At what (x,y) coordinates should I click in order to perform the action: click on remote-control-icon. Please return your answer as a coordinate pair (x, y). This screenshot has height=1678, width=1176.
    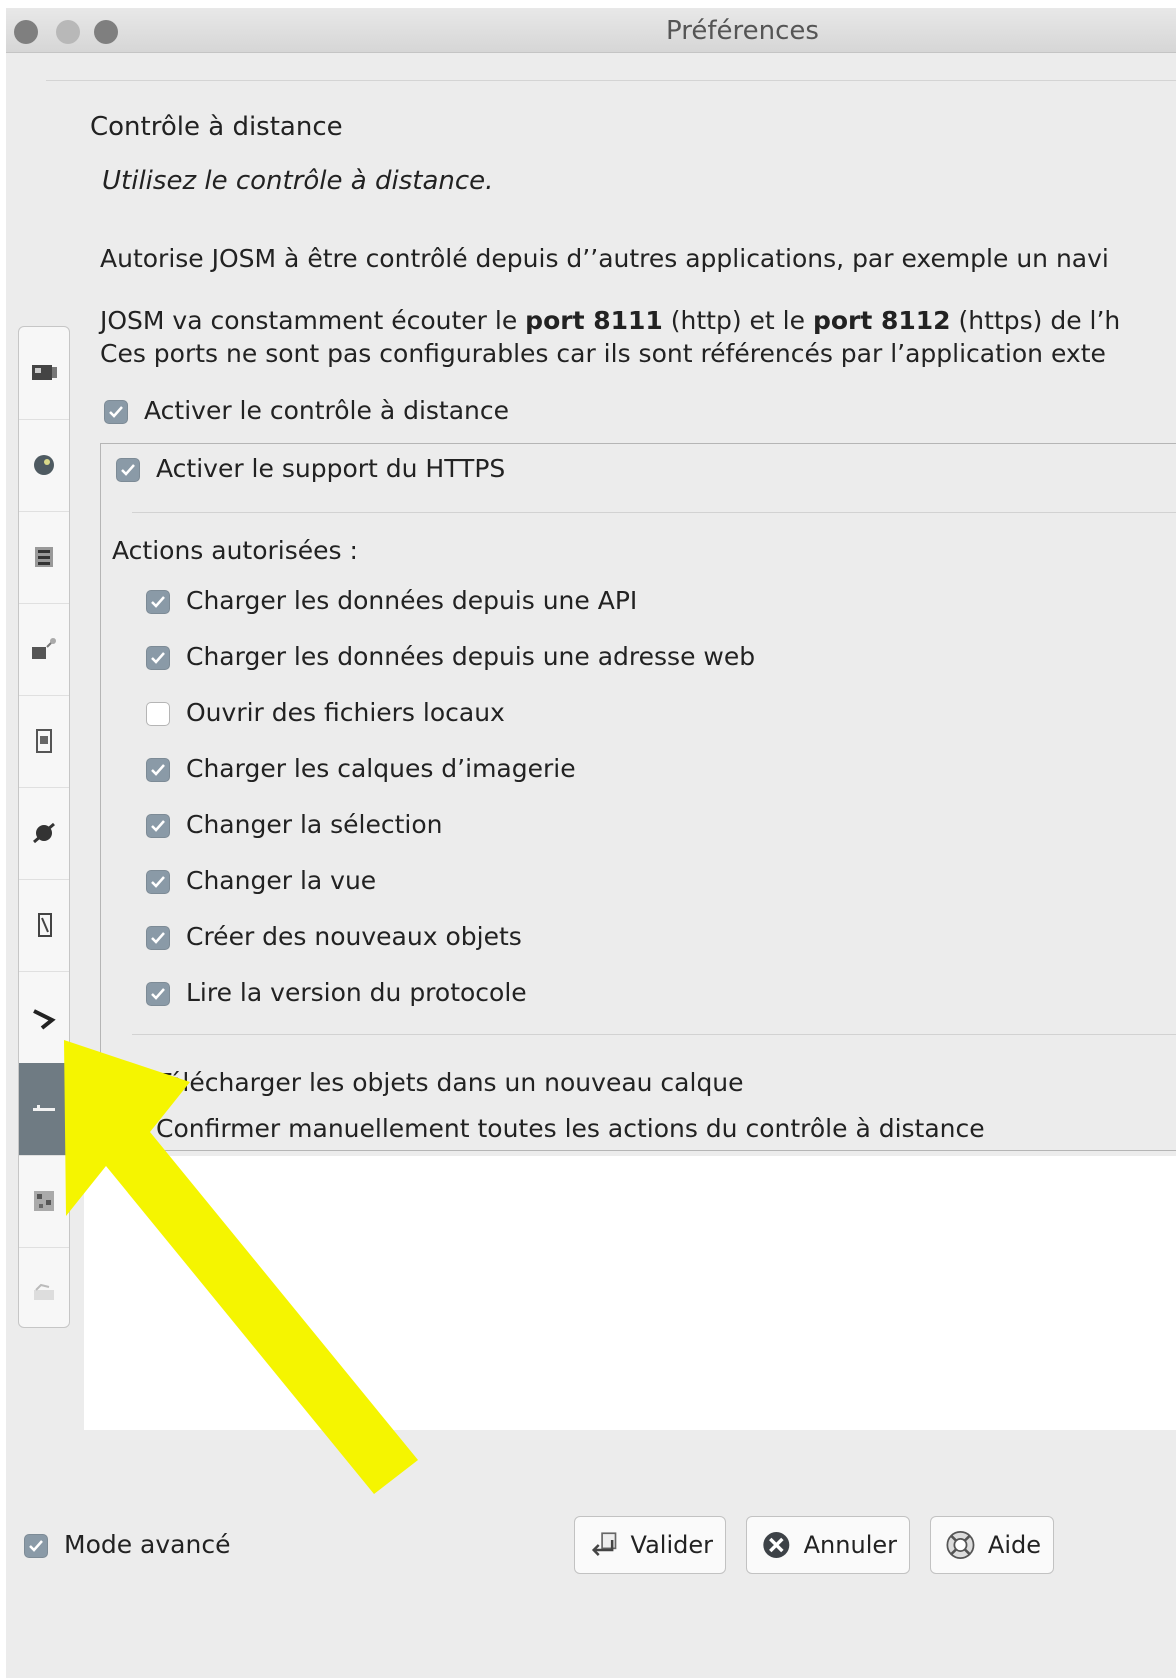
    Looking at the image, I should click on (44, 1108).